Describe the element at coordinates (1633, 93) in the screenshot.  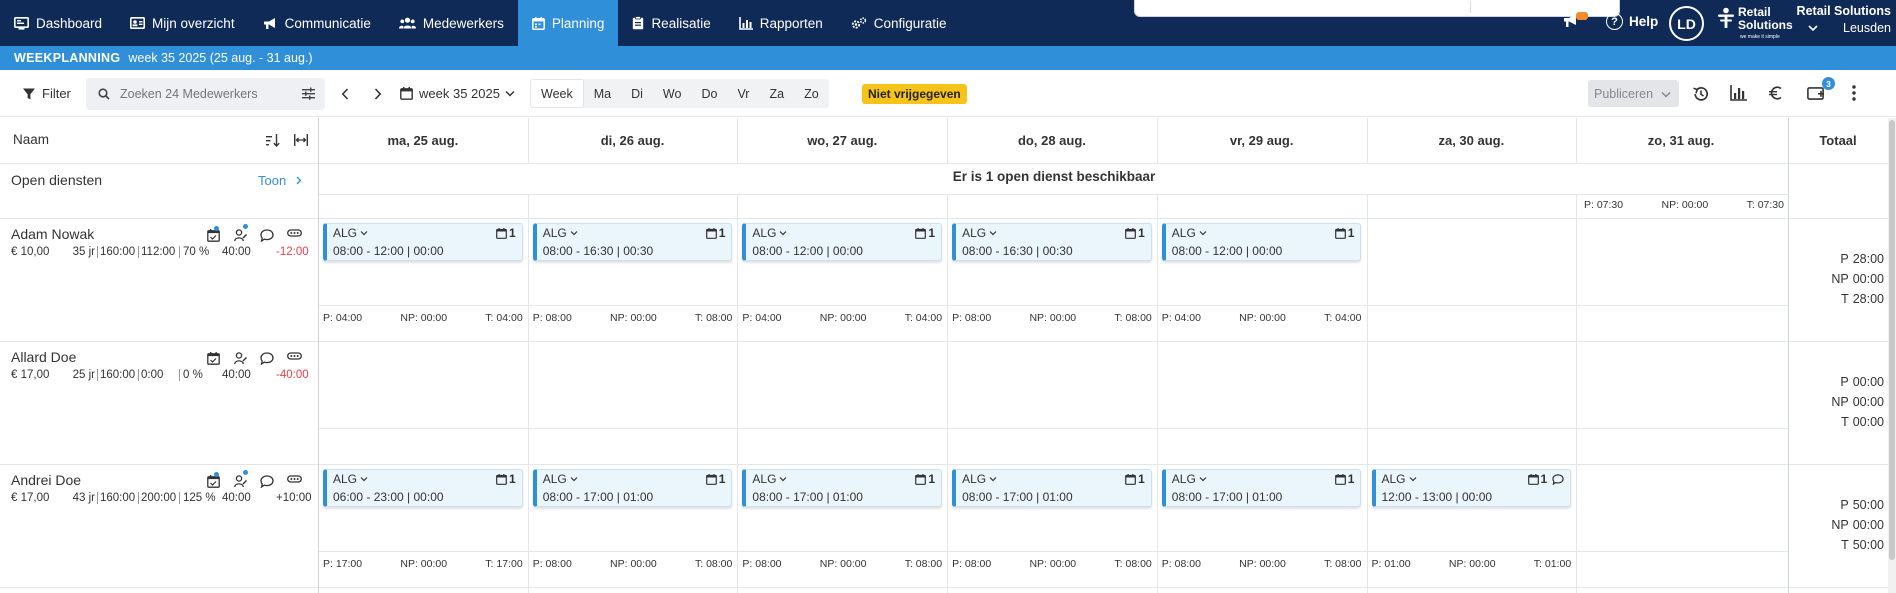
I see `publish-button: Publiceren` at that location.